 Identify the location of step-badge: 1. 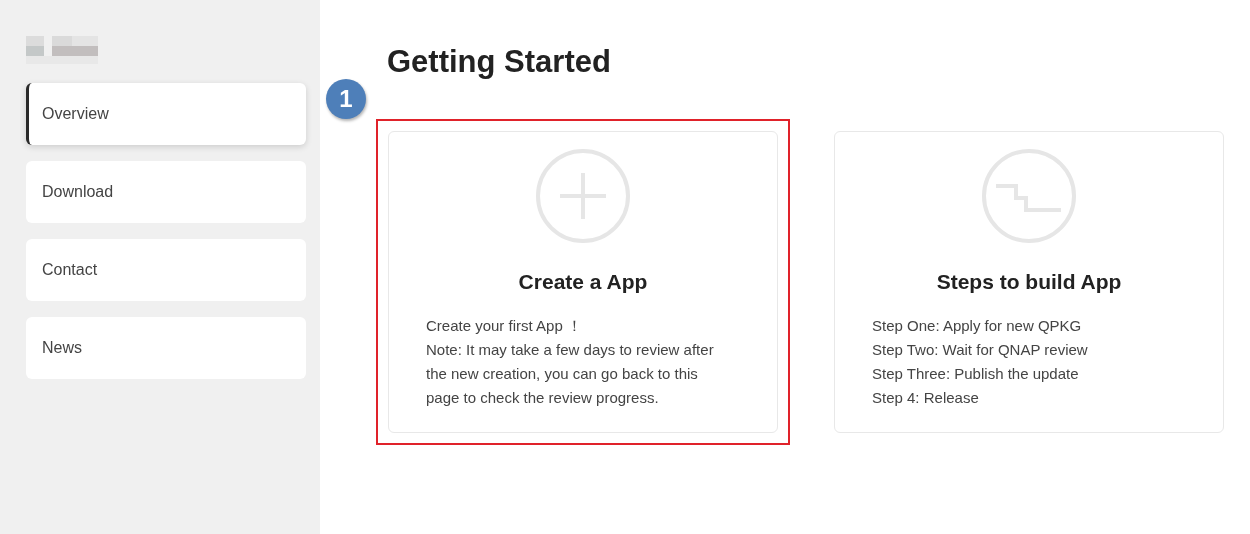
(346, 99).